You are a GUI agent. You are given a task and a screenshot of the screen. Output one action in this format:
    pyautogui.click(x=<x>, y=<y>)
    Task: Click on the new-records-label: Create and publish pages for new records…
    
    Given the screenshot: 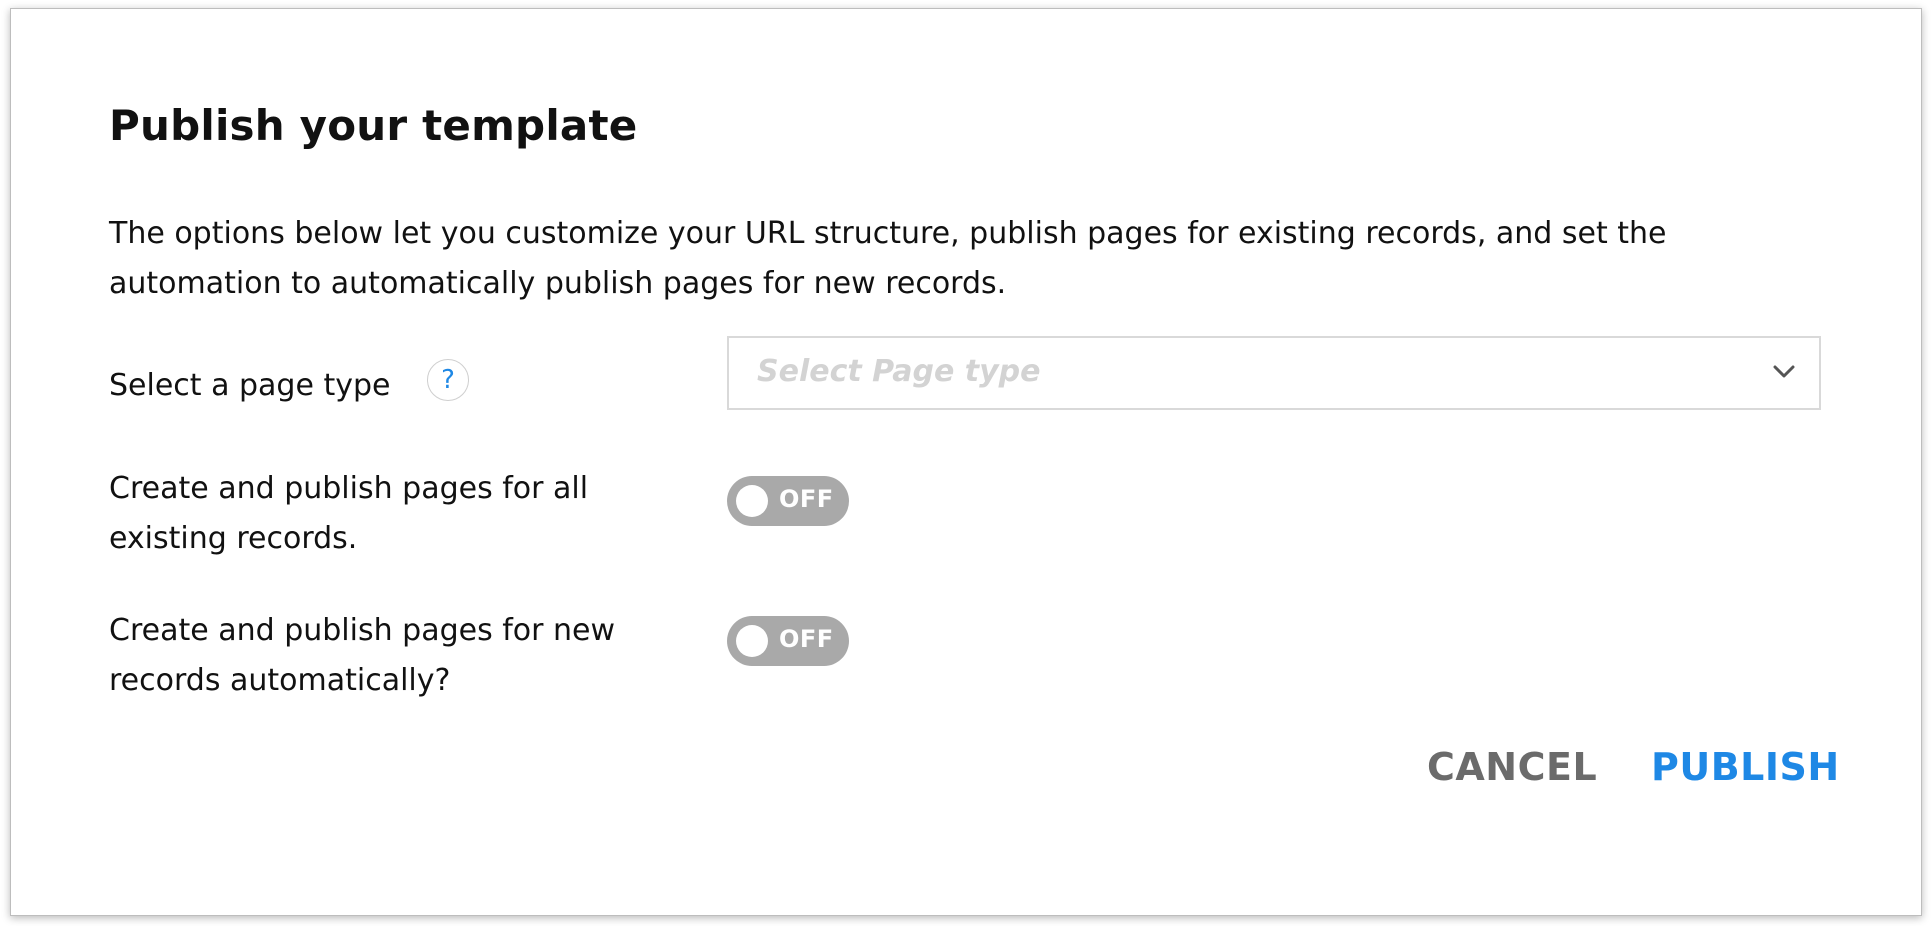 What is the action you would take?
    pyautogui.click(x=362, y=656)
    